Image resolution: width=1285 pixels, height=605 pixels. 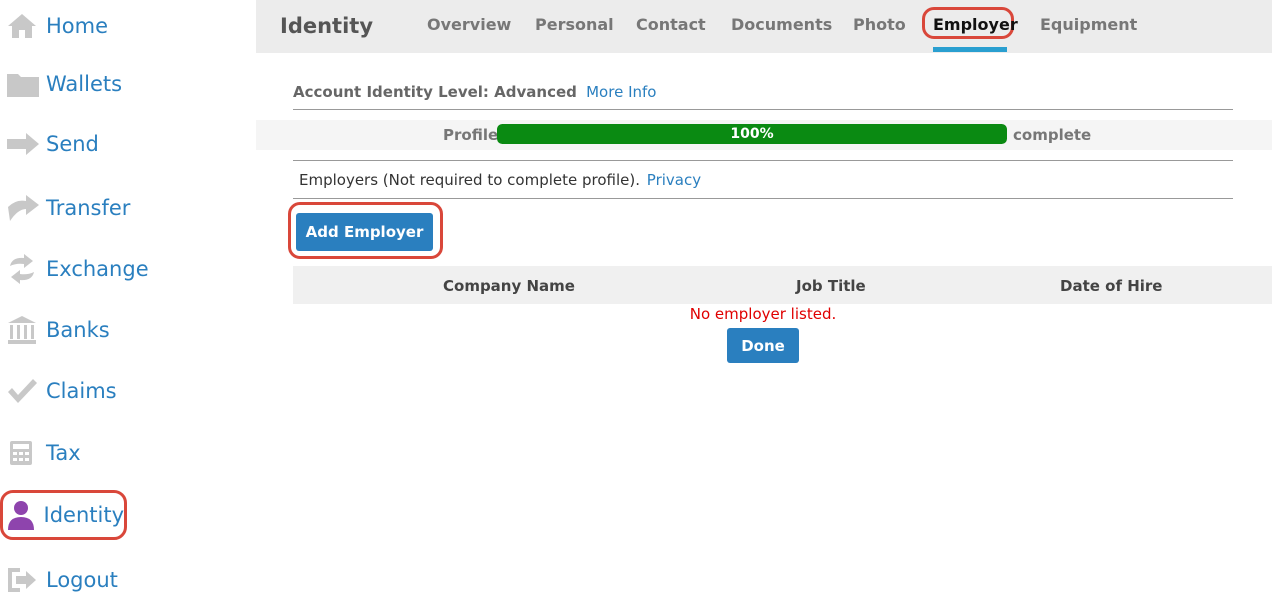 I want to click on tab-equipment: Equipment, so click(x=1088, y=24).